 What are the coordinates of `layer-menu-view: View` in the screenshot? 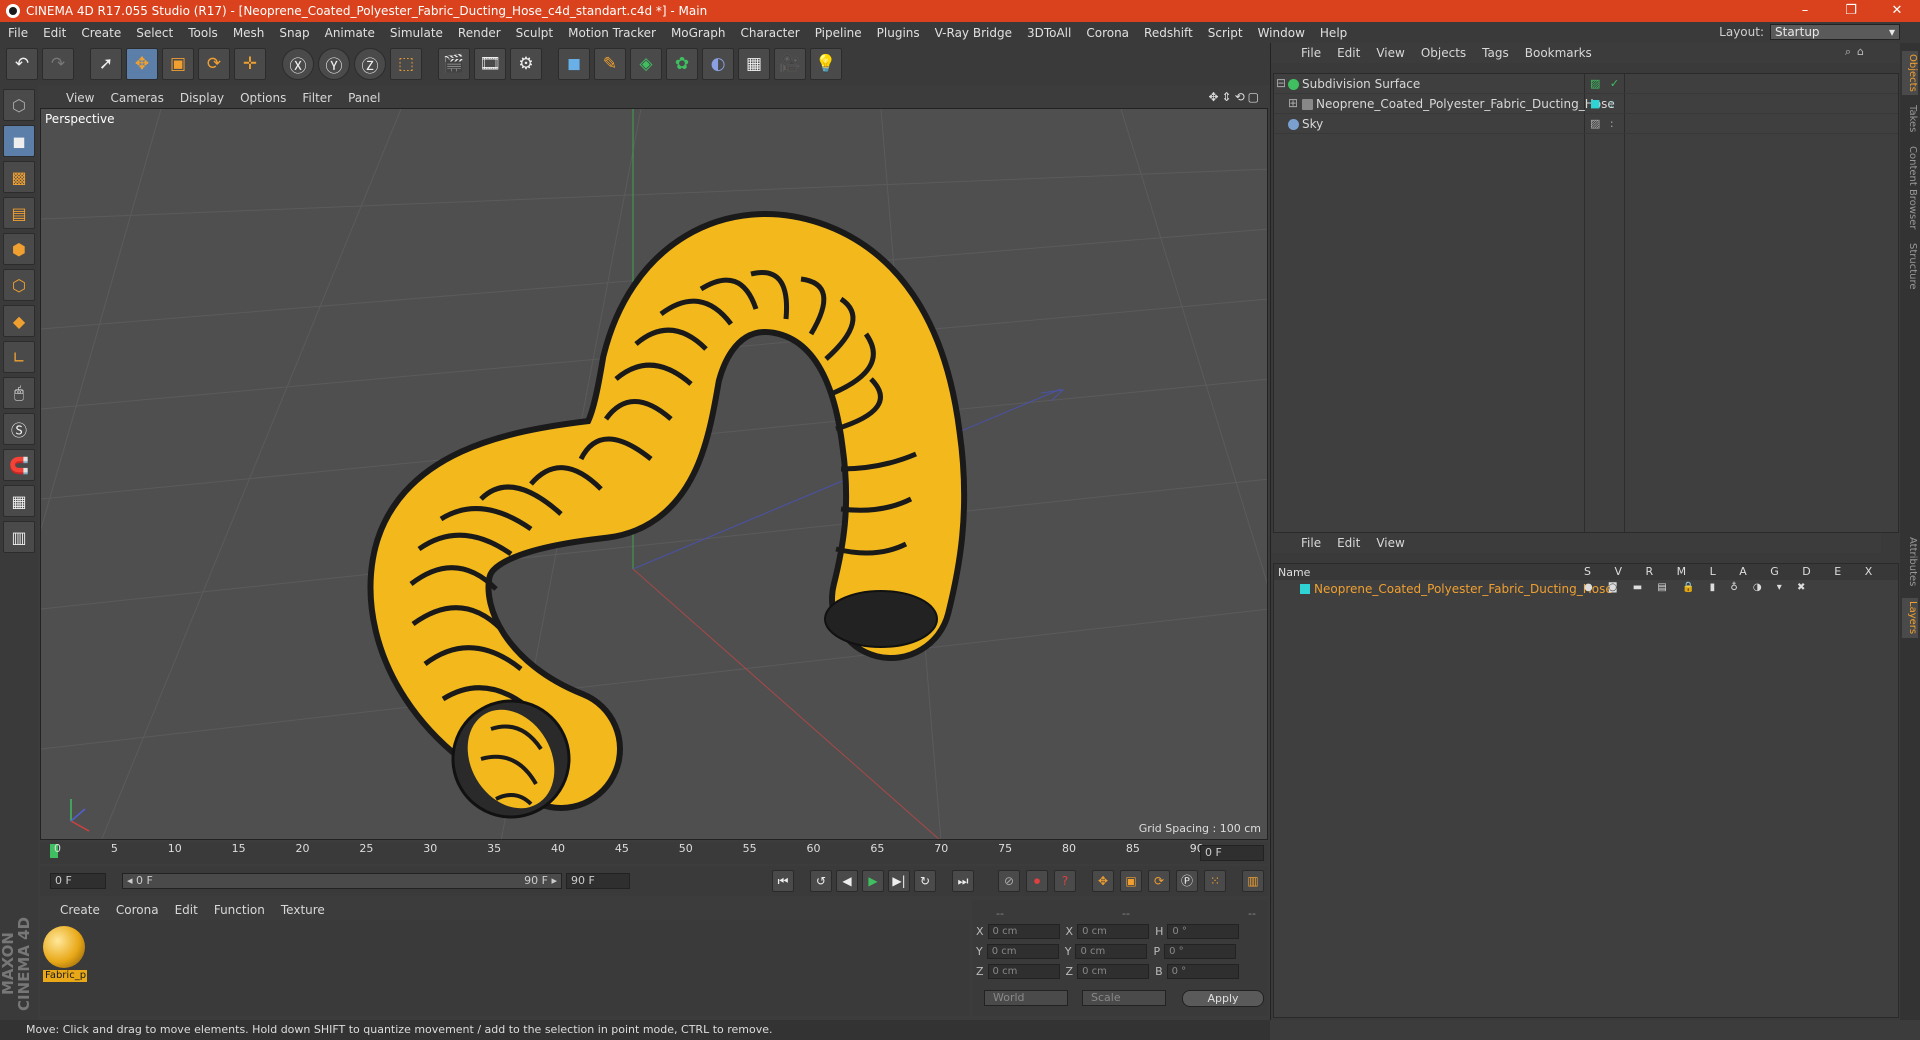 It's located at (1390, 543).